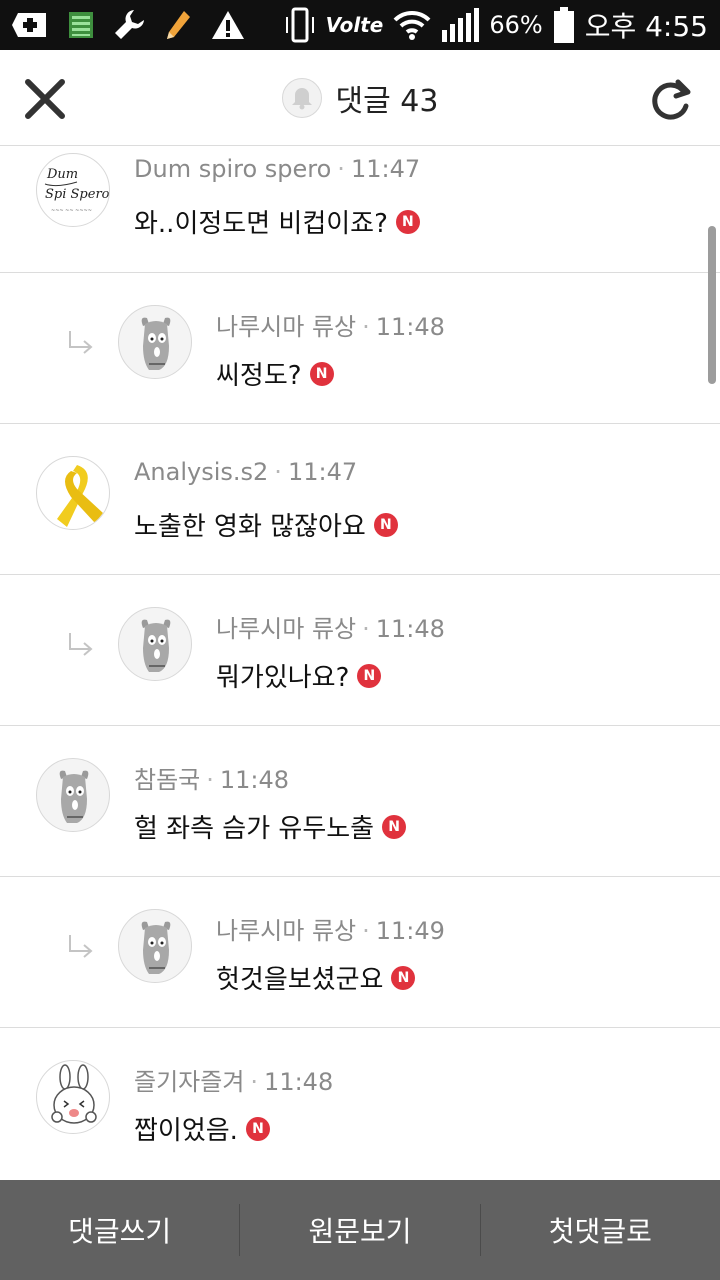 Image resolution: width=720 pixels, height=1280 pixels. What do you see at coordinates (360, 801) in the screenshot?
I see `comment-item: 참돔국 · 11:48 헐 좌측 슴가 유두노출 N` at bounding box center [360, 801].